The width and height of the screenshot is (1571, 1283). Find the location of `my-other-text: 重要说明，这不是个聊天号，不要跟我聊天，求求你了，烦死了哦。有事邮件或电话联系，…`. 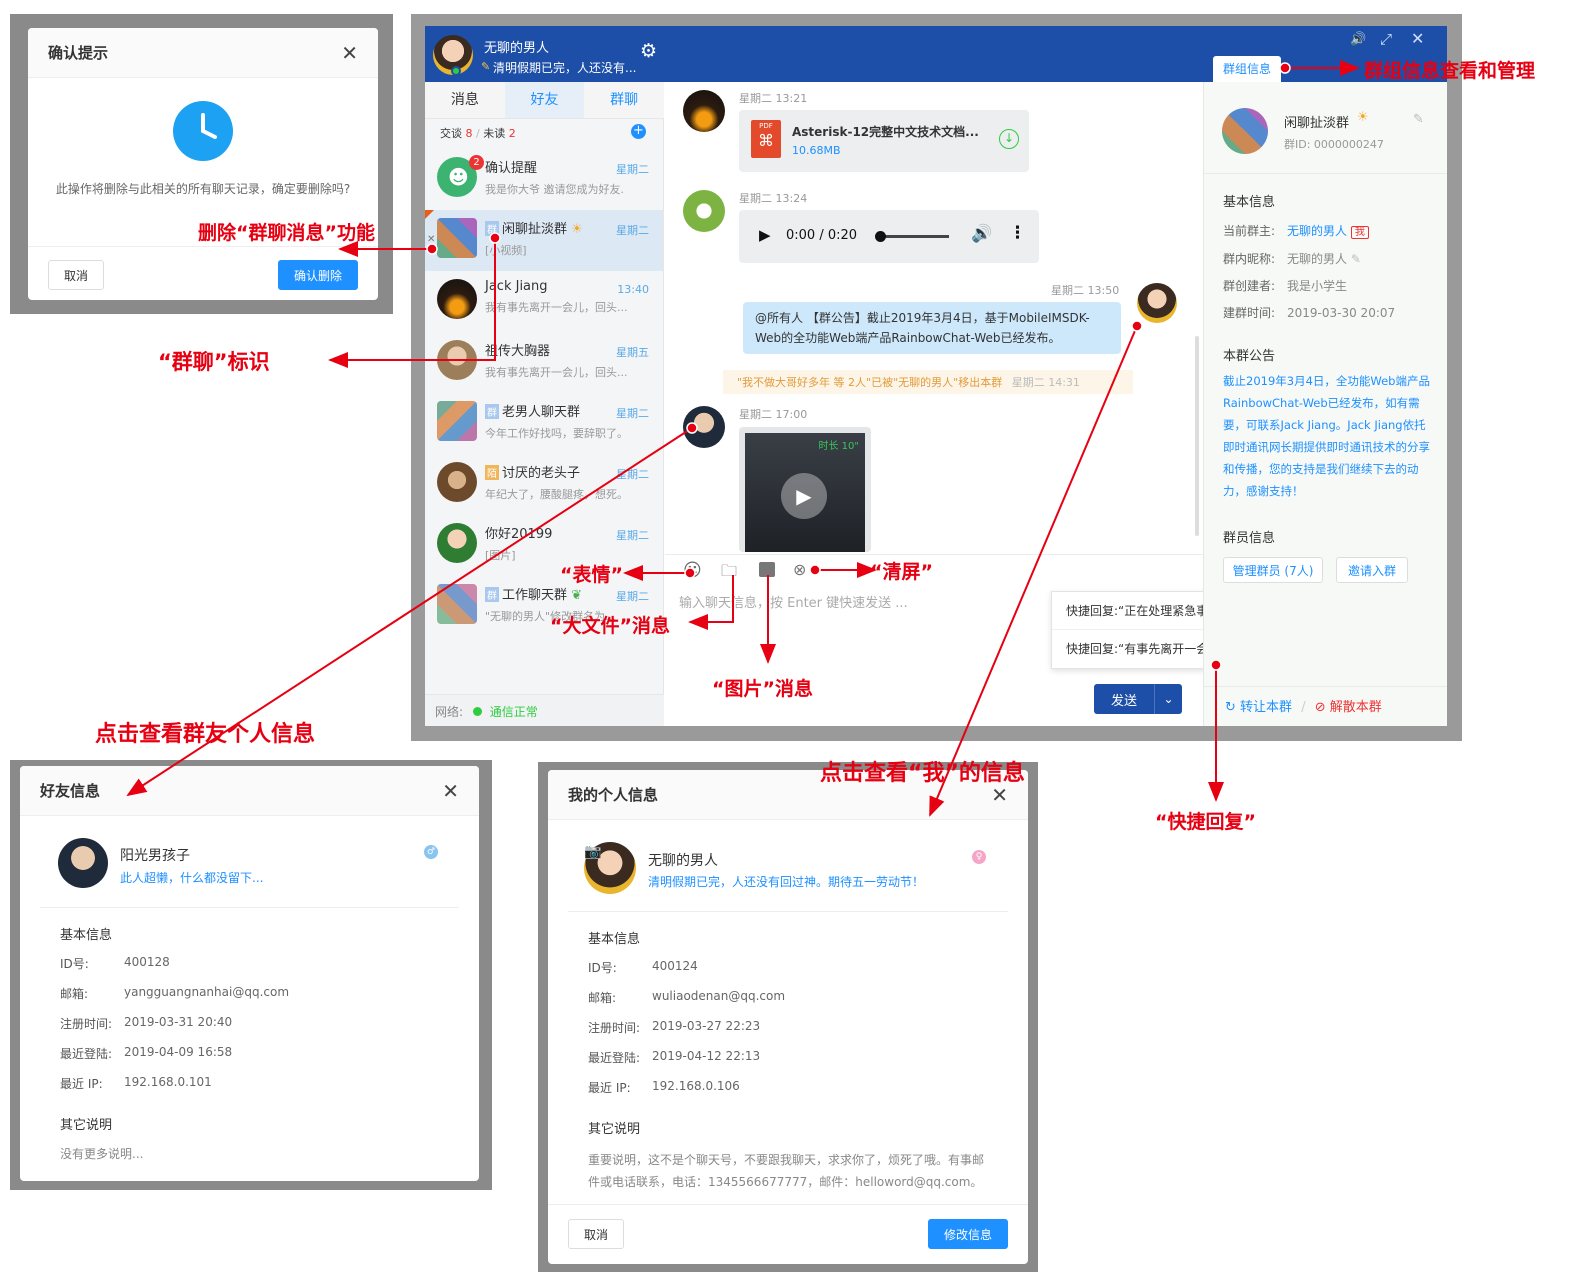

my-other-text: 重要说明，这不是个聊天号，不要跟我聊天，求求你了，烦死了哦。有事邮件或电话联系，… is located at coordinates (786, 1171).